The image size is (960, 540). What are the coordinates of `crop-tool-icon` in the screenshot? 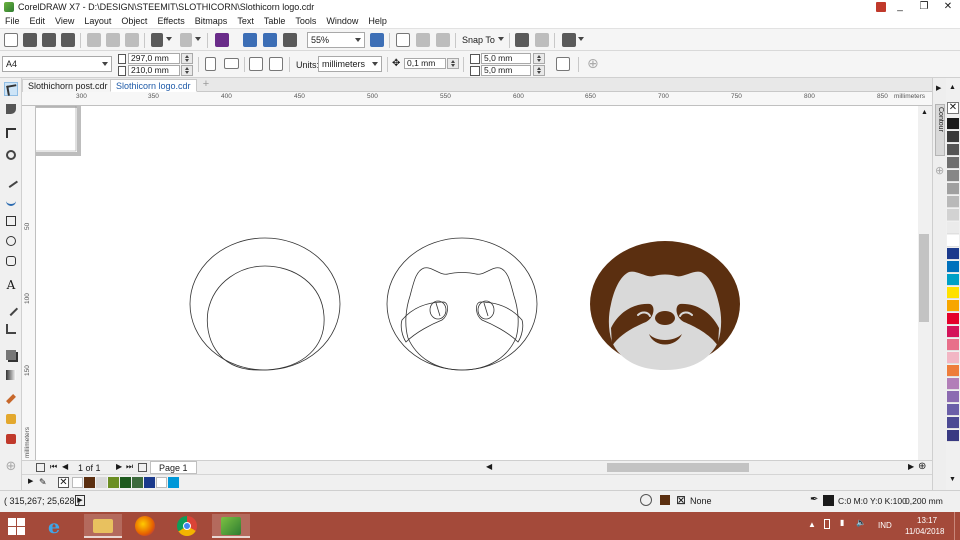 It's located at (11, 133).